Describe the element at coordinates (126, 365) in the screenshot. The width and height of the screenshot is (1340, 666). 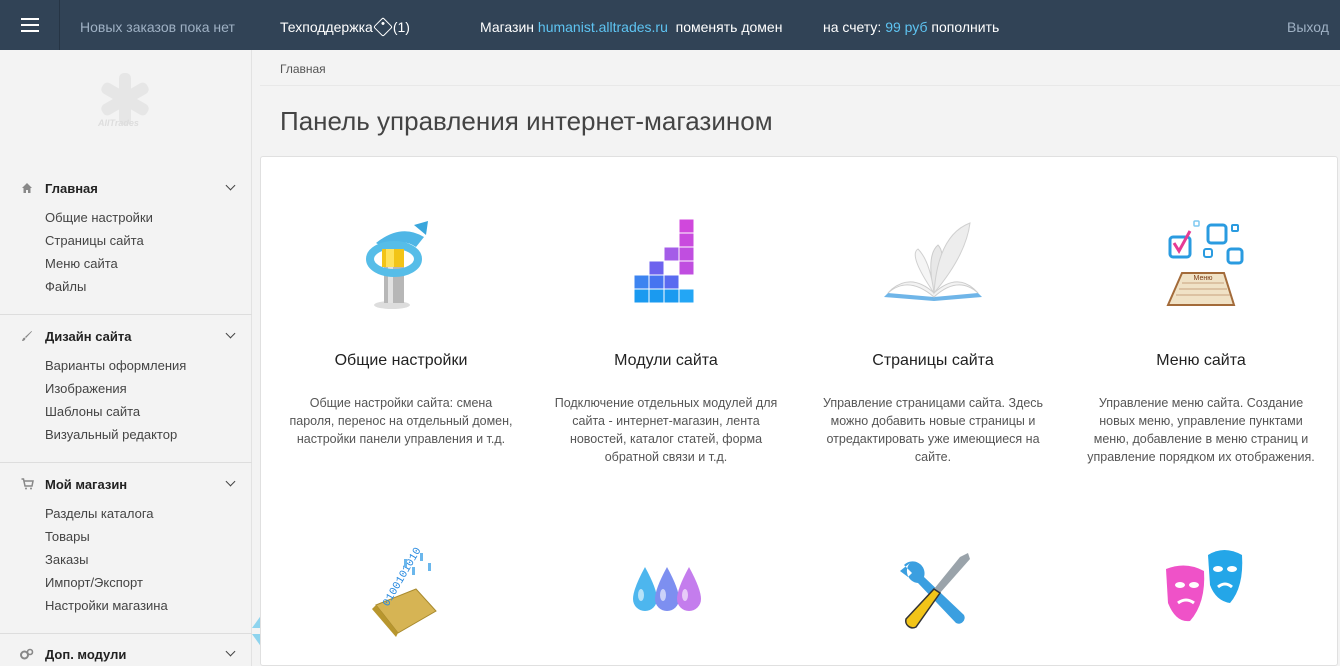
I see `sidebar-item-themes: Варианты оформления` at that location.